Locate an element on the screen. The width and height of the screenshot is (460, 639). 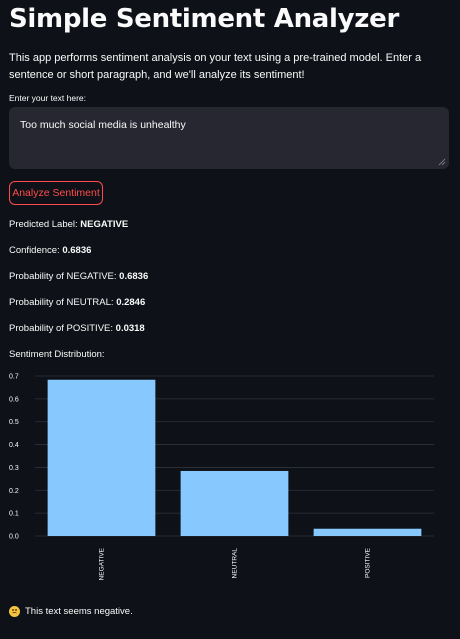
distribution-label: Sentiment Distribution: is located at coordinates (57, 354).